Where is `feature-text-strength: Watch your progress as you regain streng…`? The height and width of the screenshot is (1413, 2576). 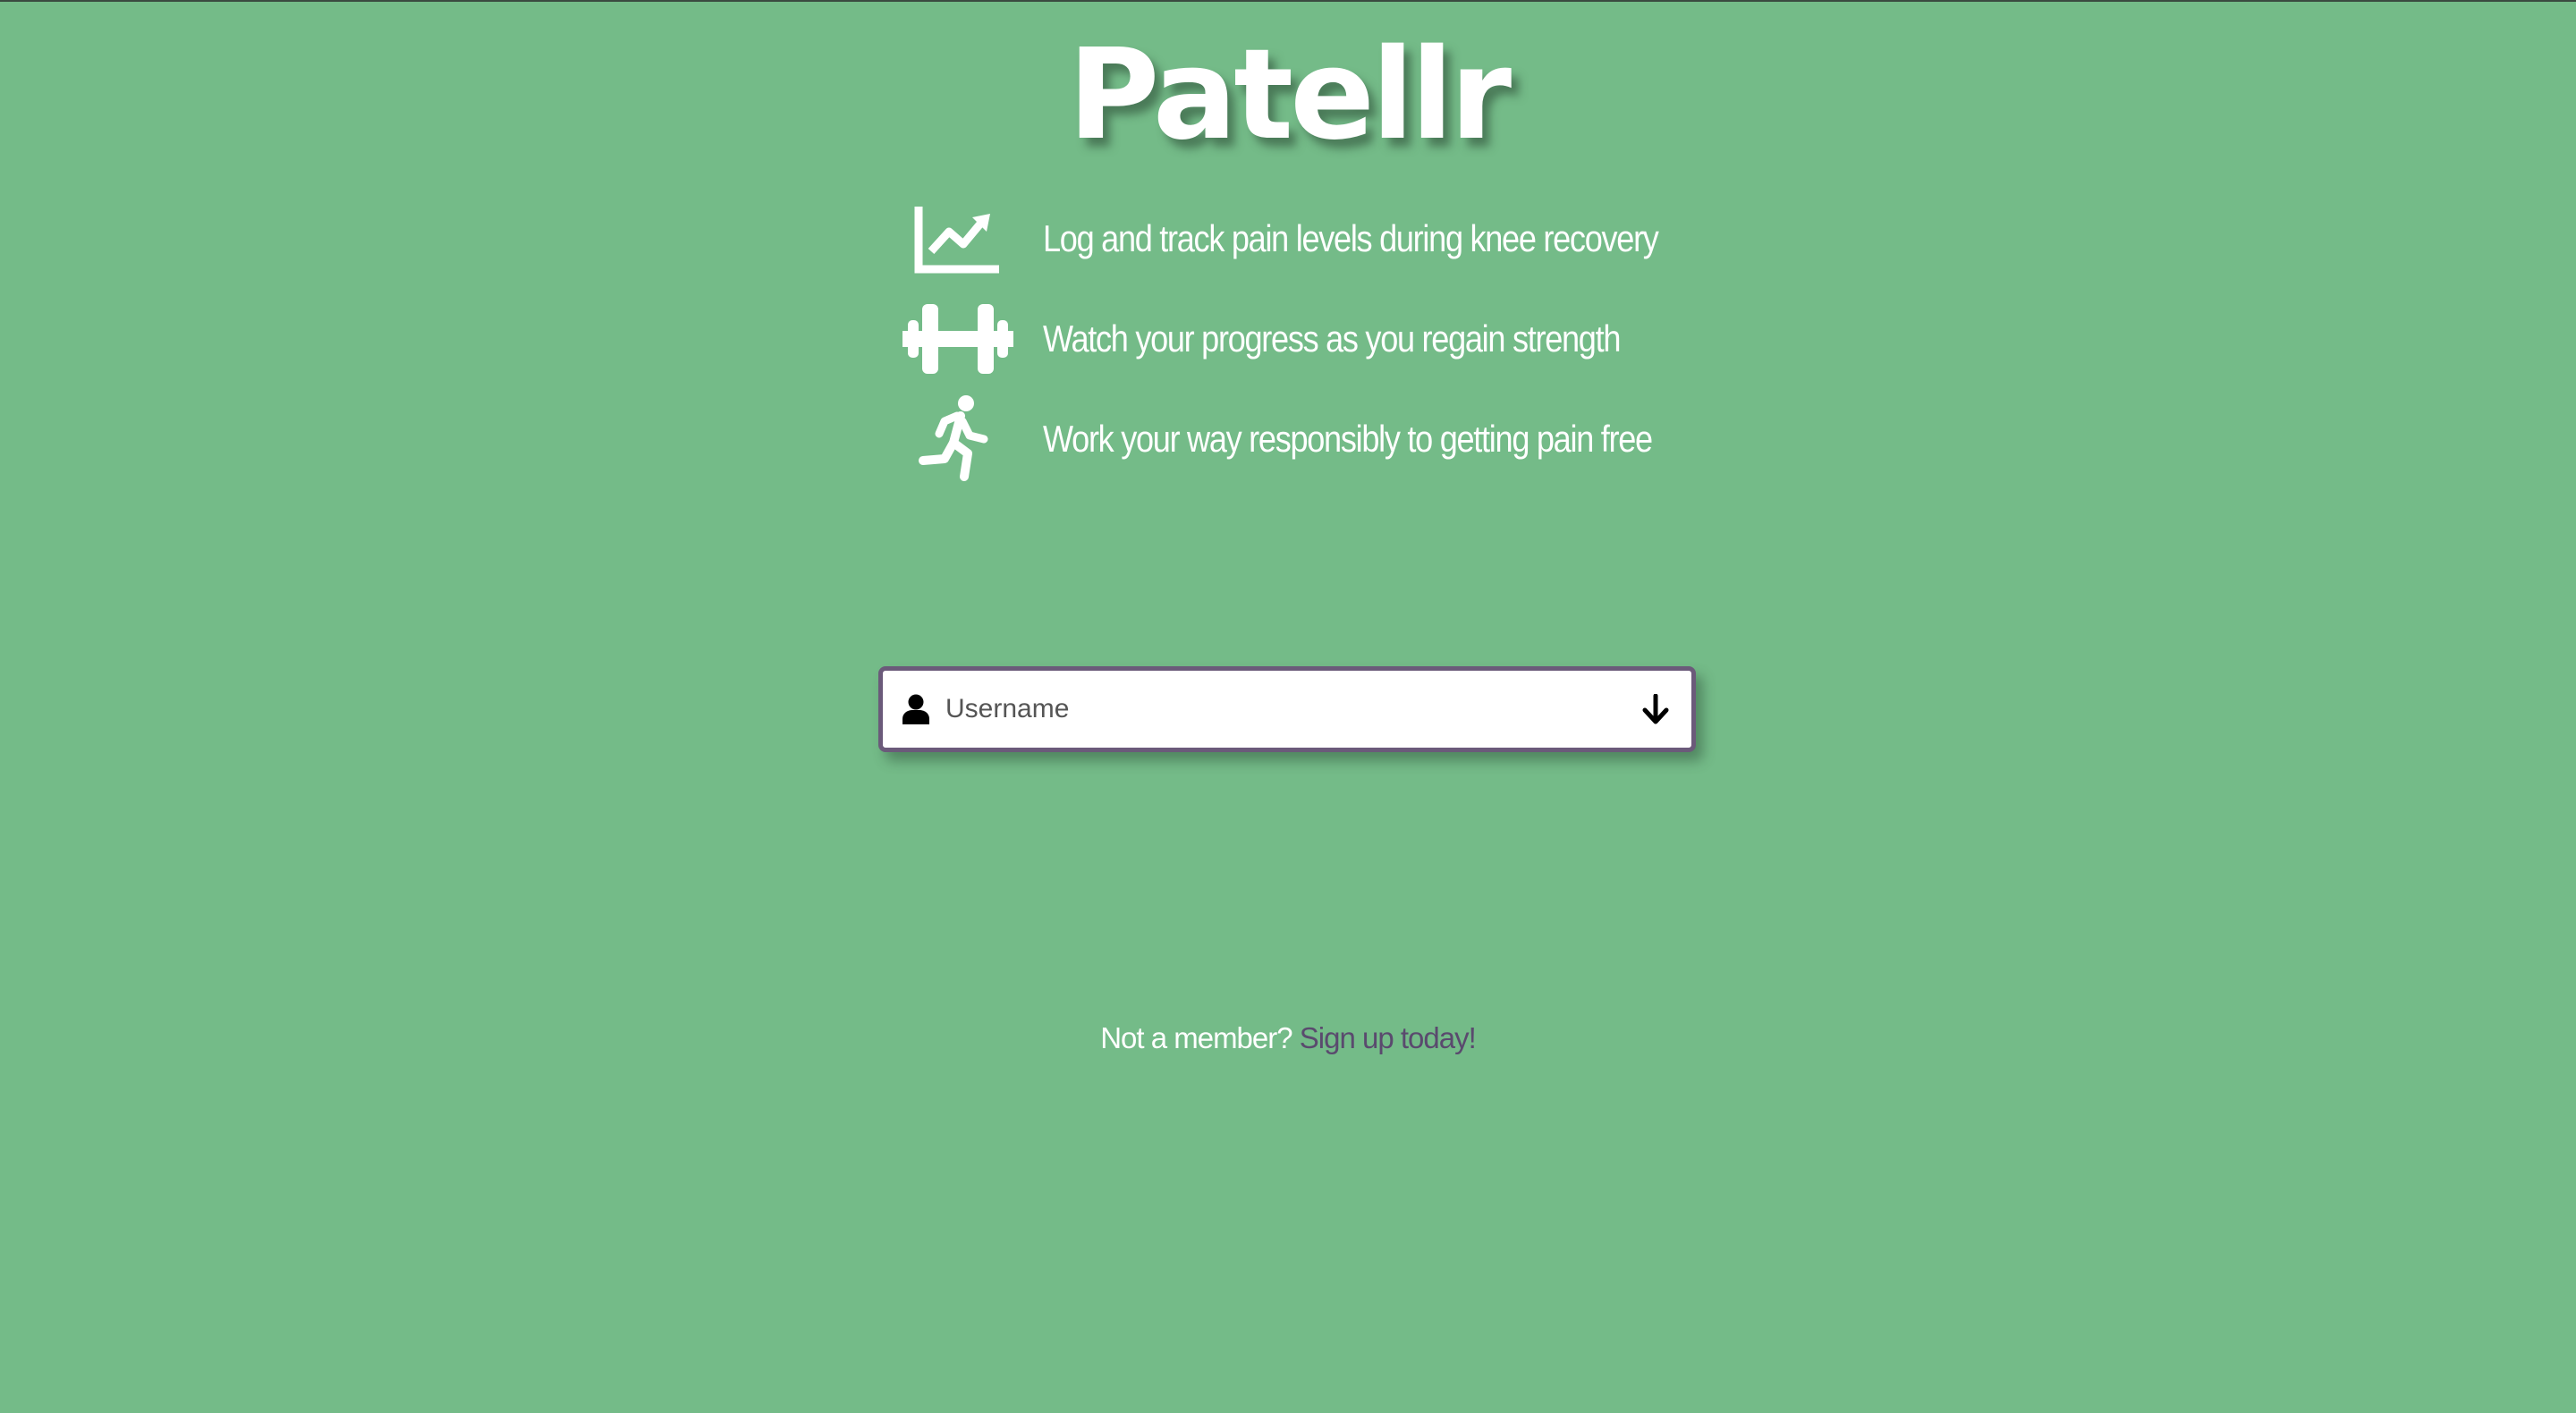
feature-text-strength: Watch your progress as you regain streng… is located at coordinates (1332, 338).